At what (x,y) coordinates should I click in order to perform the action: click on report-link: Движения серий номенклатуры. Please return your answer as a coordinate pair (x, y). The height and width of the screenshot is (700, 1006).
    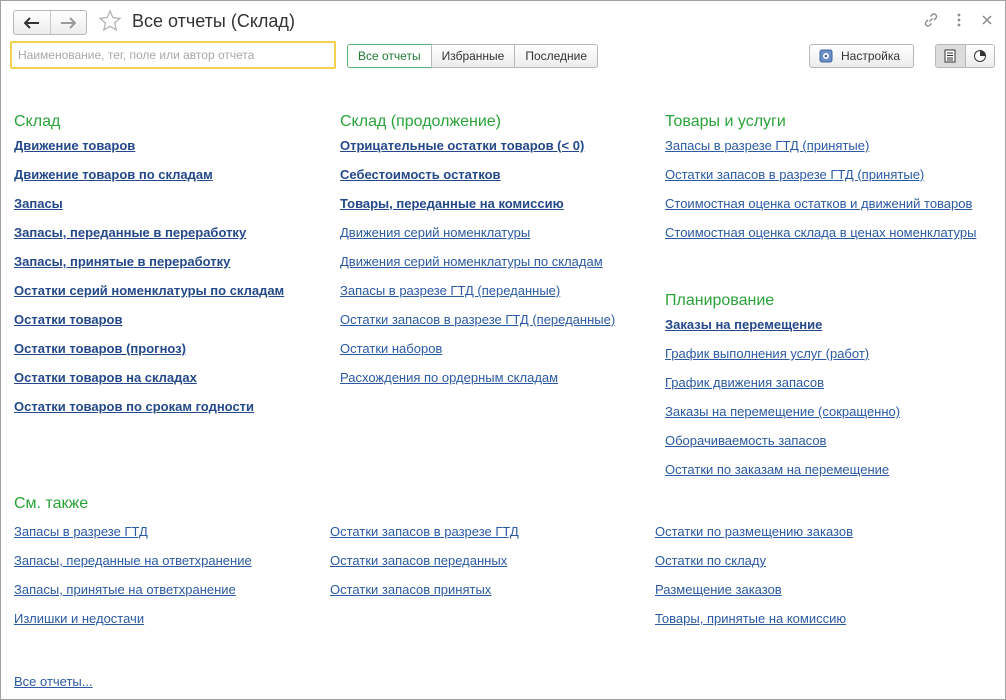
    Looking at the image, I should click on (435, 232).